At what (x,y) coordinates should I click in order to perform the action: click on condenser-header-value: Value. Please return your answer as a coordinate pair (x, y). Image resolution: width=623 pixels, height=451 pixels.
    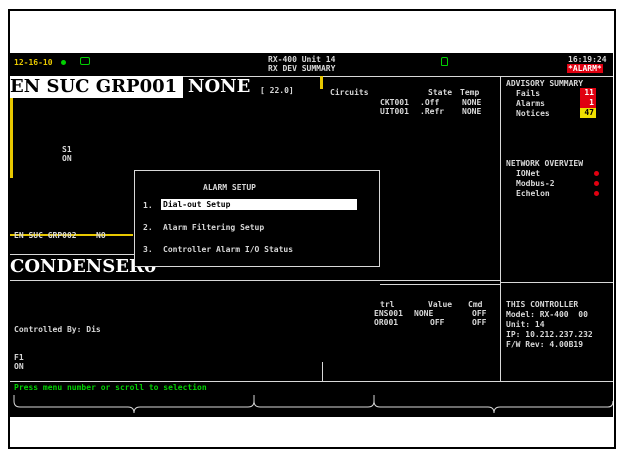
    Looking at the image, I should click on (440, 304).